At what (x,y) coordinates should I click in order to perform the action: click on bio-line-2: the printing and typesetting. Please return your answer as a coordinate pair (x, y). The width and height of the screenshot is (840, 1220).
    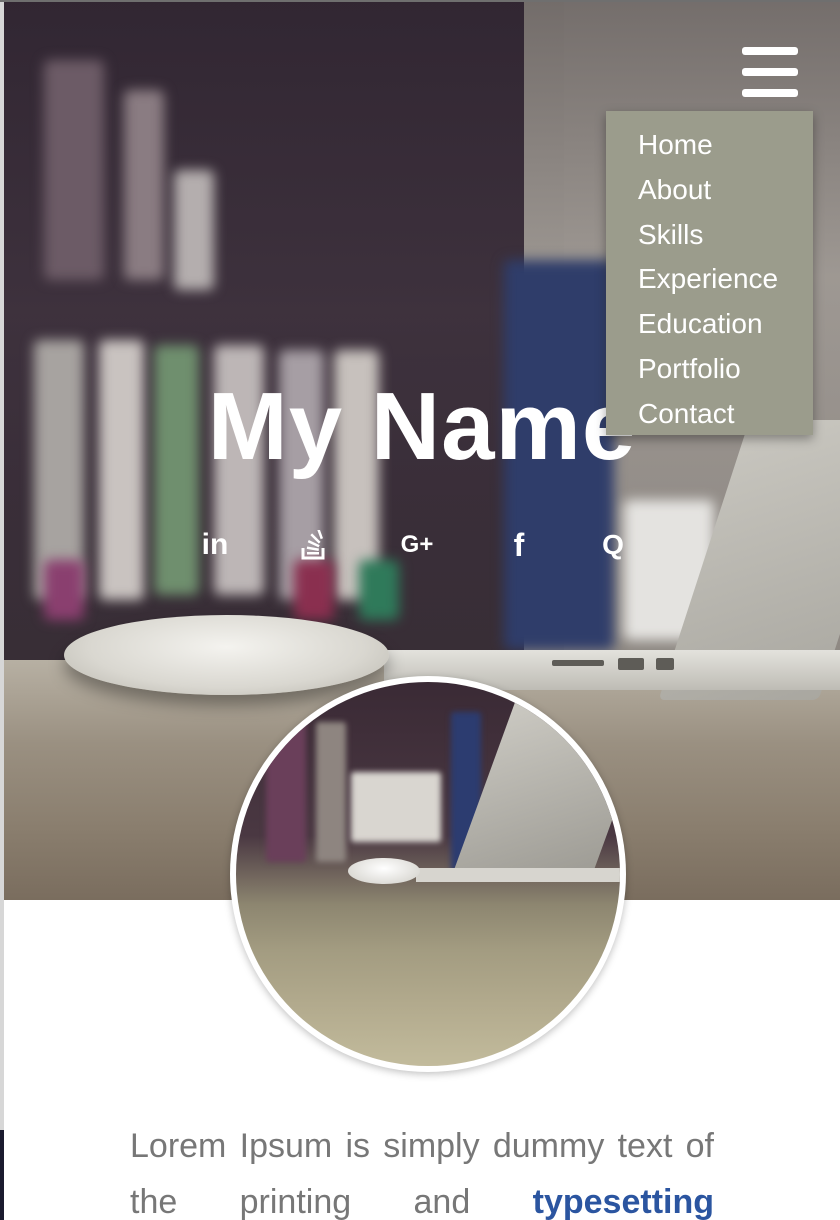
    Looking at the image, I should click on (422, 1197).